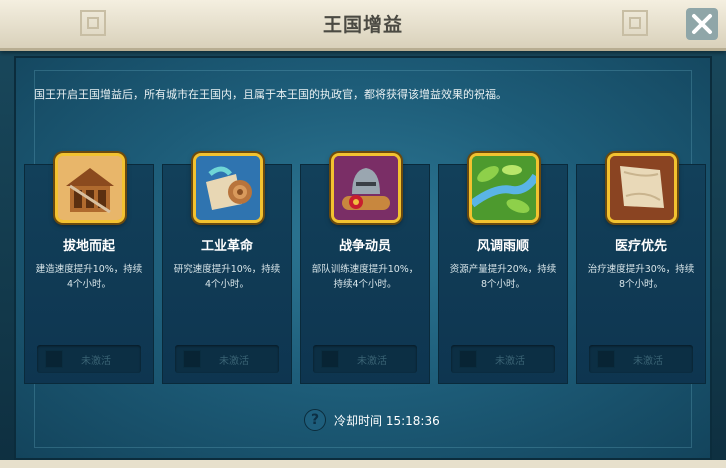 The image size is (726, 468). Describe the element at coordinates (365, 277) in the screenshot. I see `buff-description: 部队训练速度提升10%， 持续4个小时。` at that location.